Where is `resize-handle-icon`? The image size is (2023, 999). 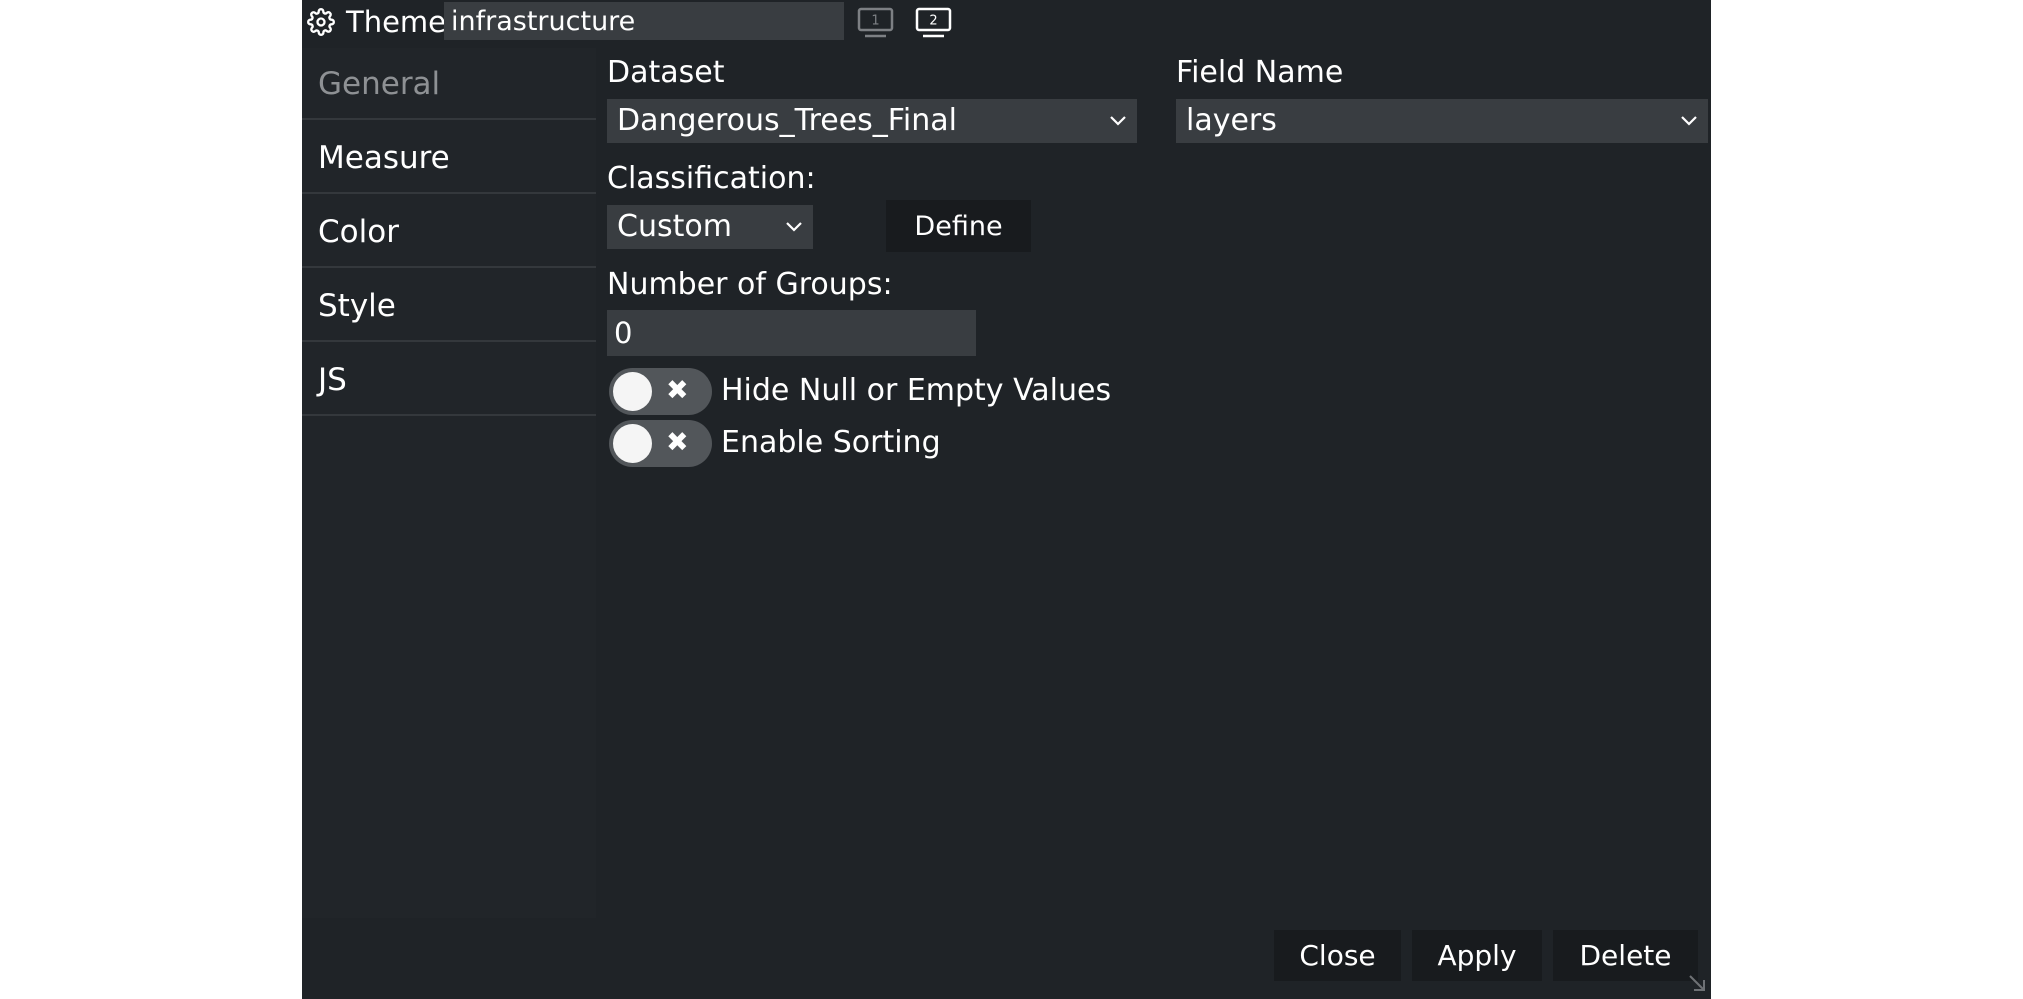
resize-handle-icon is located at coordinates (1697, 983).